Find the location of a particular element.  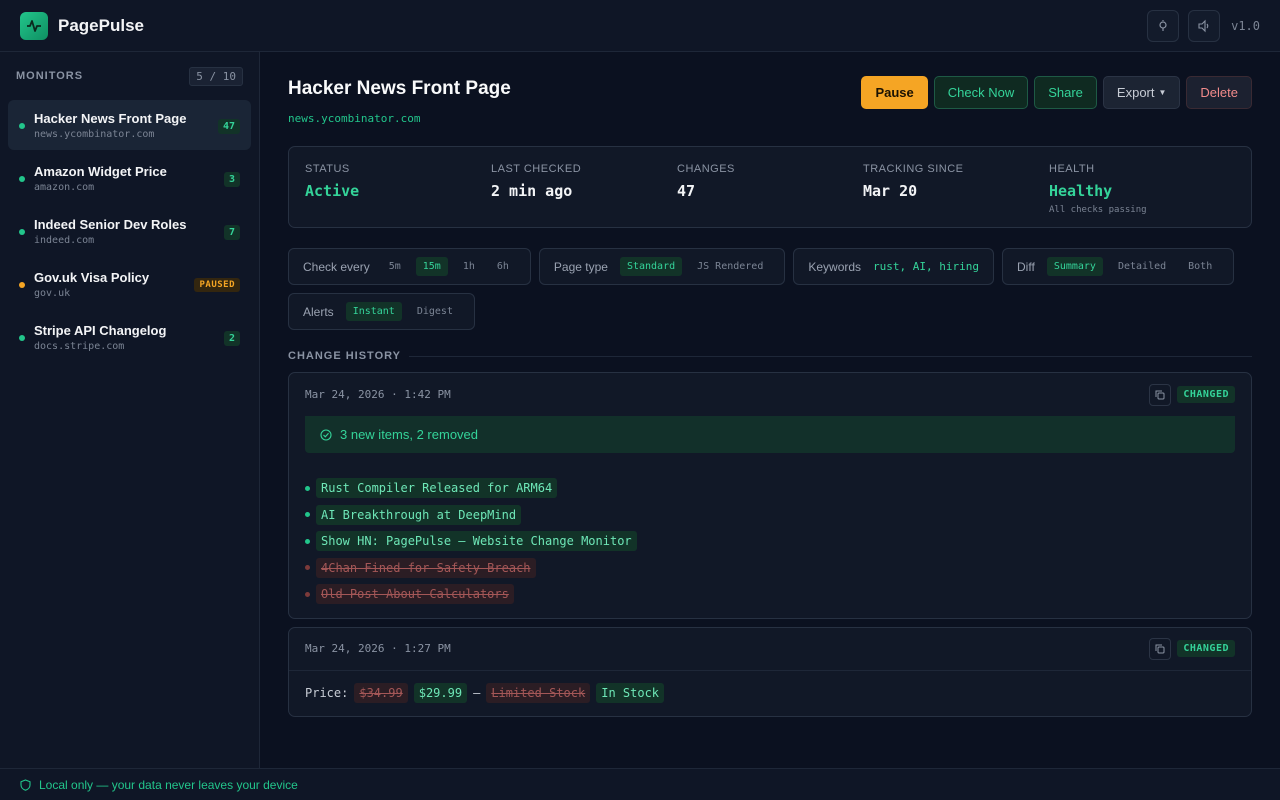

stat-value: Active is located at coordinates (332, 191).